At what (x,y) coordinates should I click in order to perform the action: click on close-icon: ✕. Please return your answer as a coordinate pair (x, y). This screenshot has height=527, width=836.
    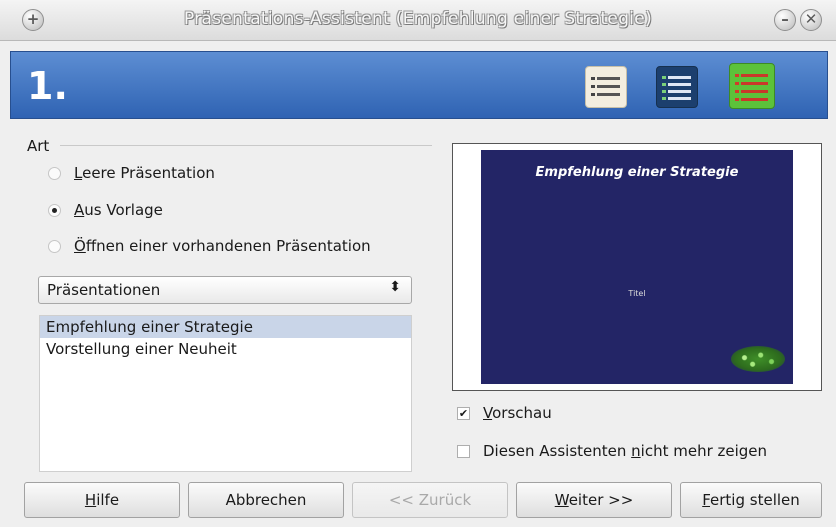
    Looking at the image, I should click on (811, 20).